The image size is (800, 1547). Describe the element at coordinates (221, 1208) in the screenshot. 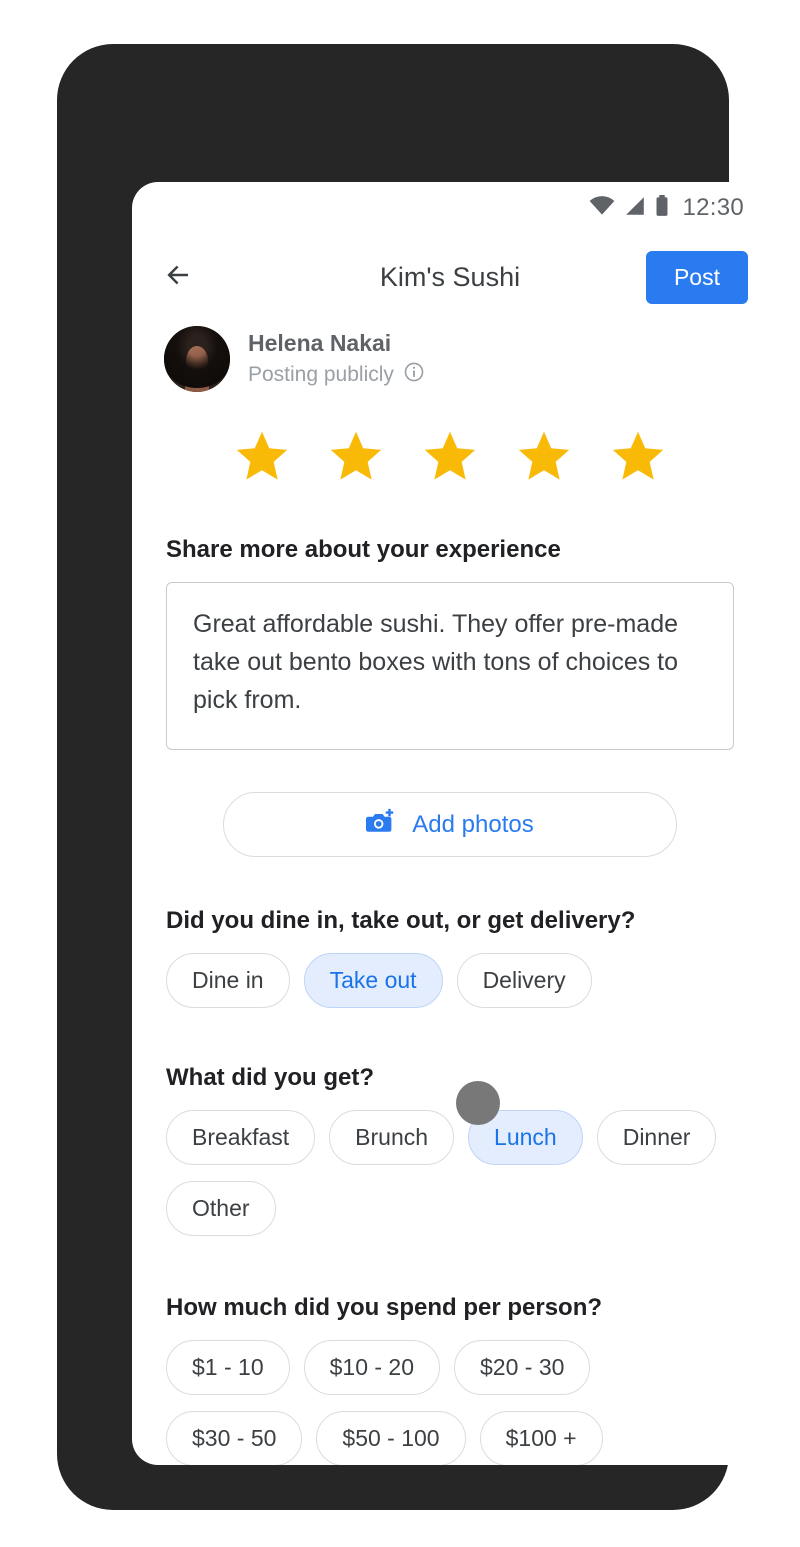

I see `chip-meal-other: Other` at that location.